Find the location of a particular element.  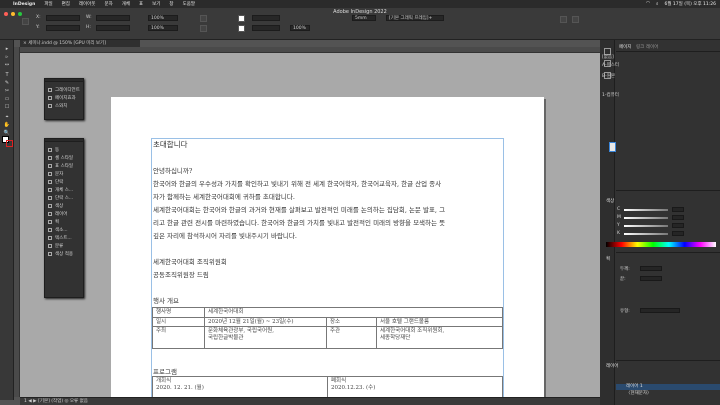

h-field is located at coordinates (113, 28).